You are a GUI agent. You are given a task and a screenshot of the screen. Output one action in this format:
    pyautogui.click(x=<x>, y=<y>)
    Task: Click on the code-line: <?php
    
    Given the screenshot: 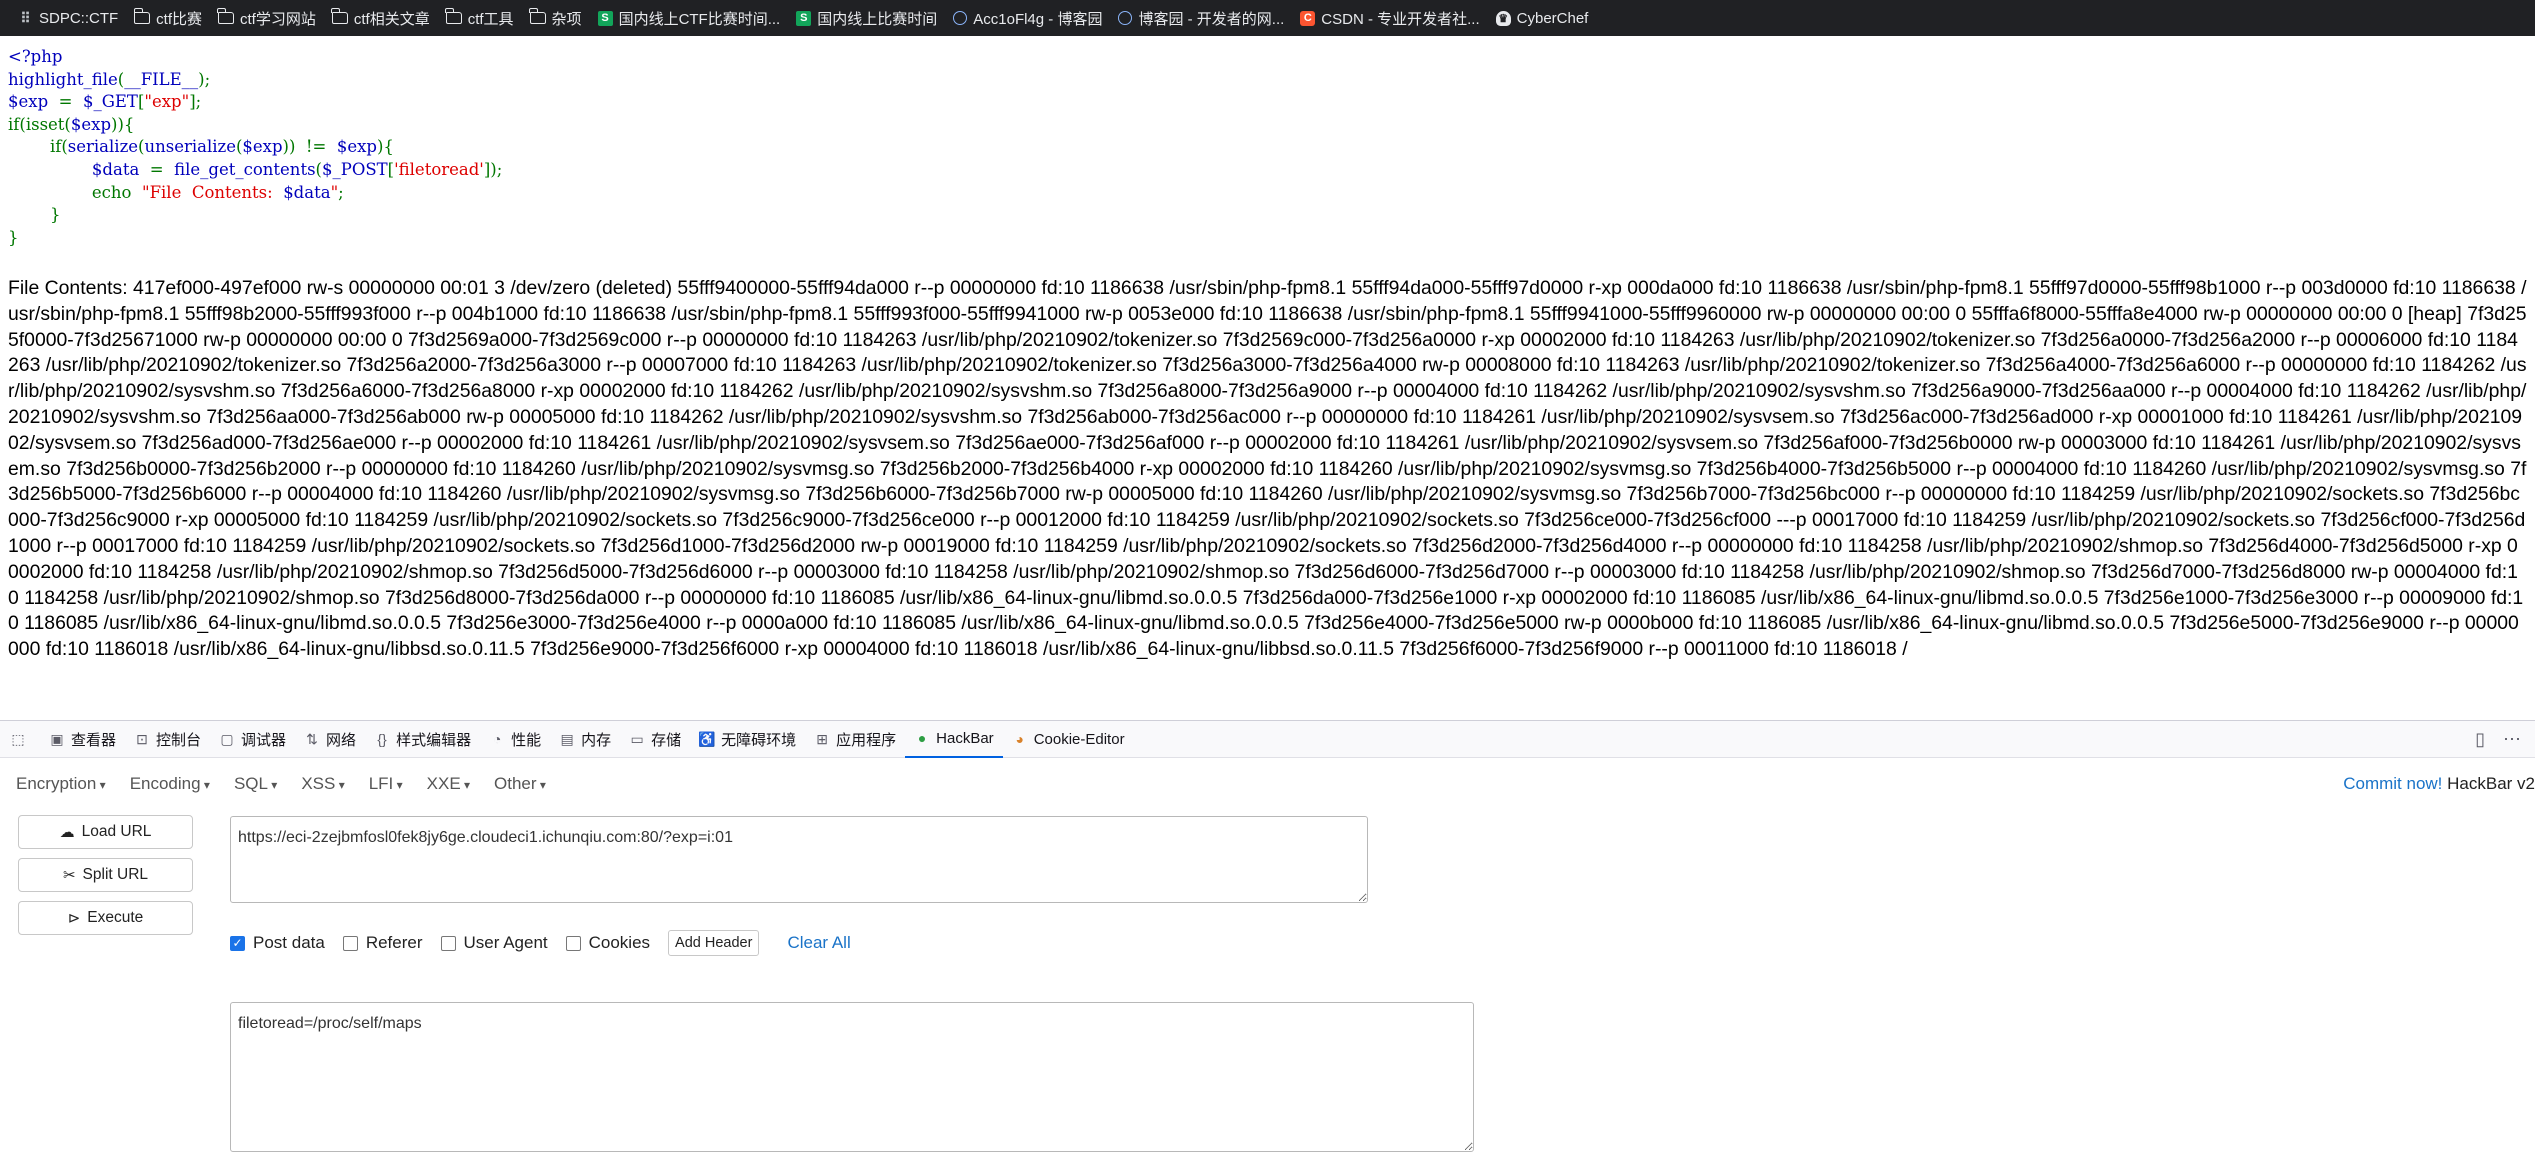 What is the action you would take?
    pyautogui.click(x=35, y=56)
    